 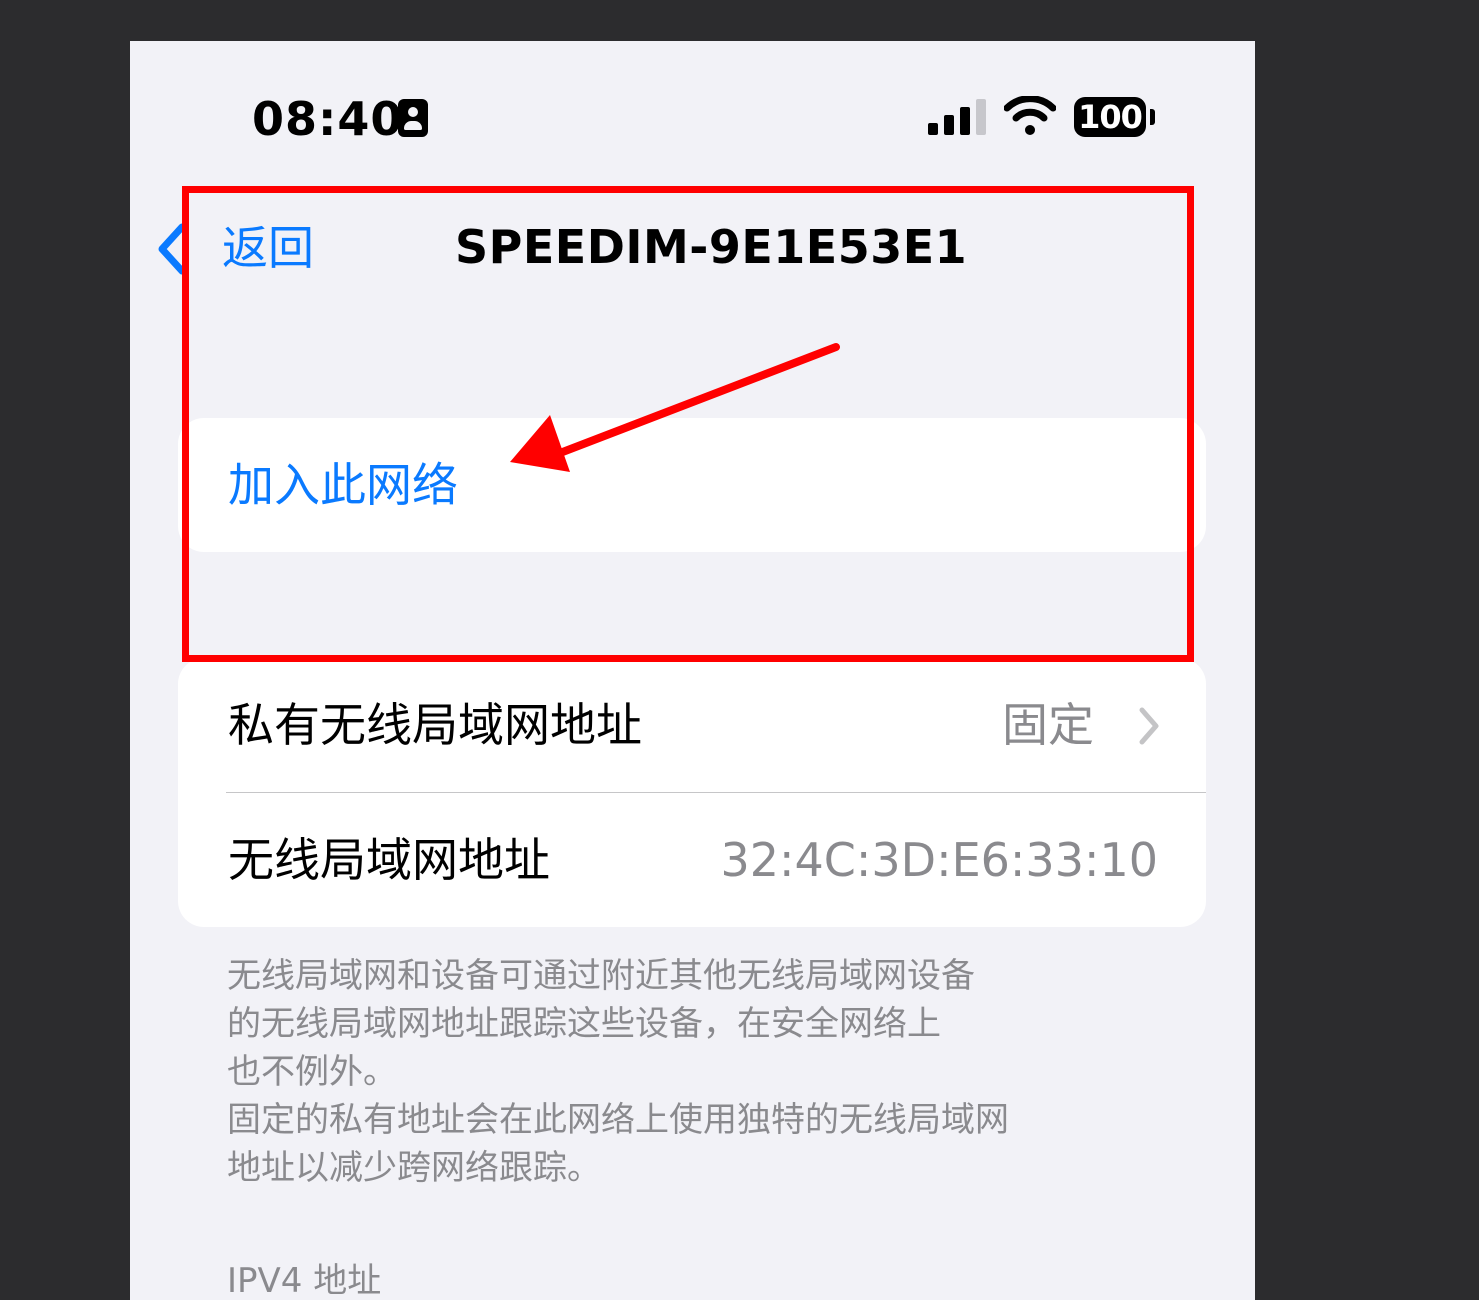 What do you see at coordinates (939, 860) in the screenshot?
I see `wifi-address-value: 32:4C:3D:E6:33:10` at bounding box center [939, 860].